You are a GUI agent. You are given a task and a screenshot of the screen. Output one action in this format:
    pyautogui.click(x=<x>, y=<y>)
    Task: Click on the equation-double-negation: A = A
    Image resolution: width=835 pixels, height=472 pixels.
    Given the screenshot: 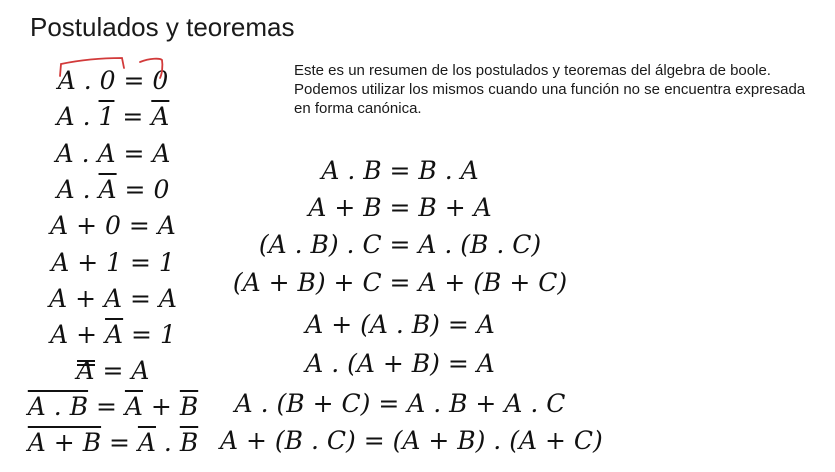 What is the action you would take?
    pyautogui.click(x=113, y=370)
    